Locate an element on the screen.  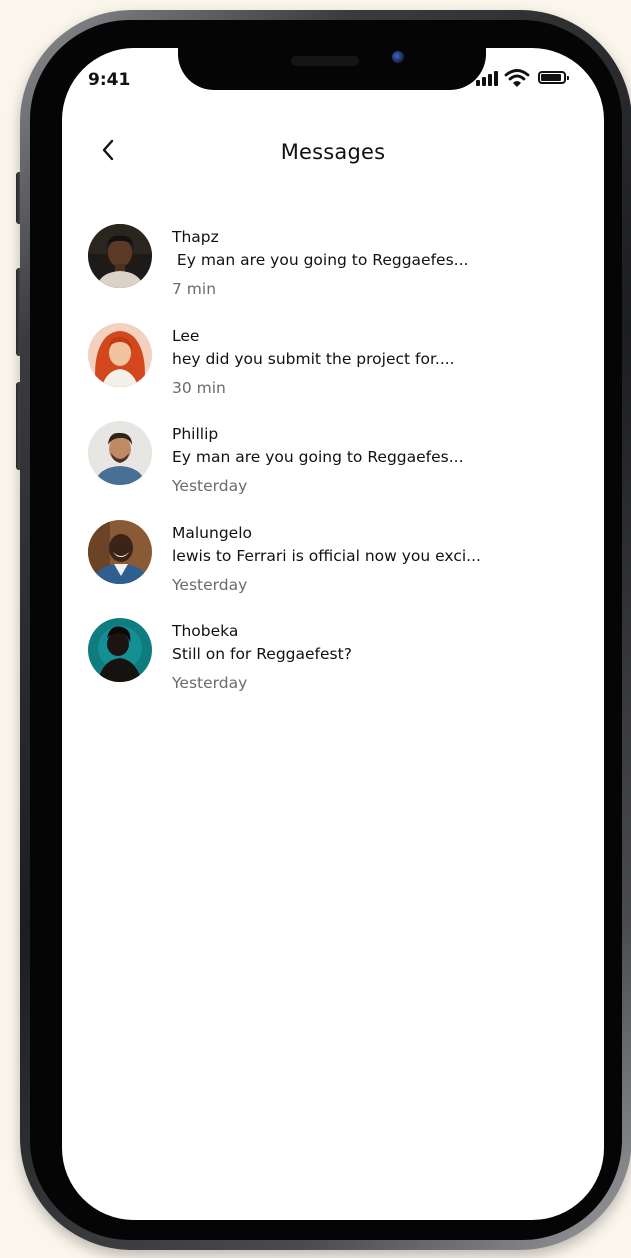
notch is located at coordinates (332, 69).